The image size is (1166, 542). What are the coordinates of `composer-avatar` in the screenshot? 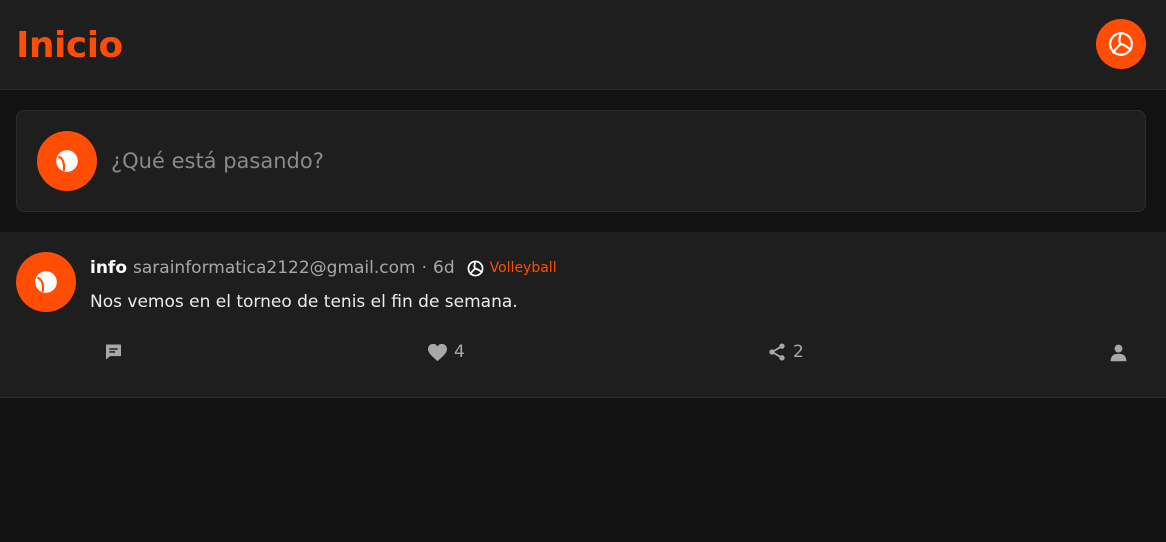 It's located at (67, 161).